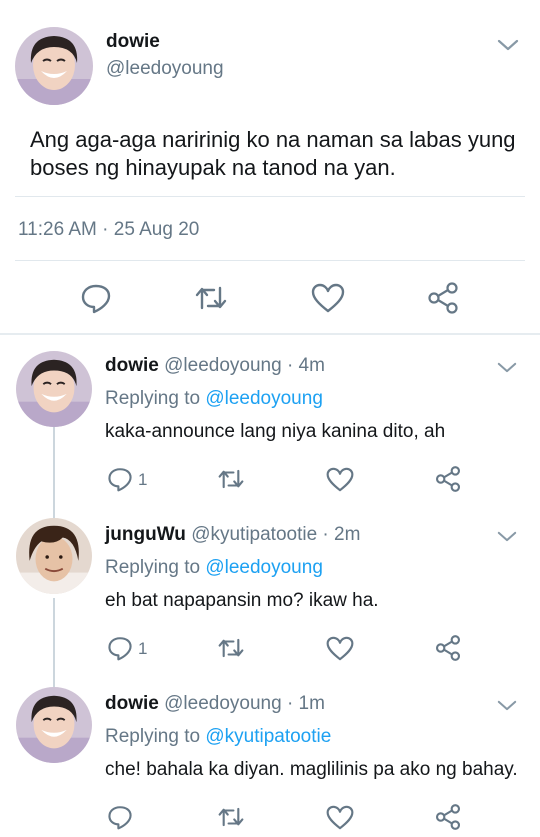 This screenshot has width=540, height=837. Describe the element at coordinates (145, 534) in the screenshot. I see `author-name: junguWu` at that location.